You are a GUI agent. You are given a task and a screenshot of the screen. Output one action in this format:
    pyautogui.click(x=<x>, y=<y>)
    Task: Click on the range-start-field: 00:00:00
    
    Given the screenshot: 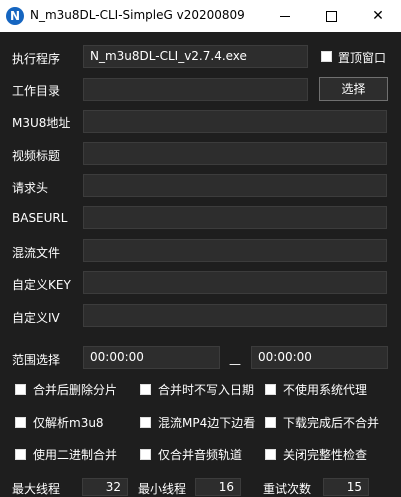 What is the action you would take?
    pyautogui.click(x=151, y=357)
    